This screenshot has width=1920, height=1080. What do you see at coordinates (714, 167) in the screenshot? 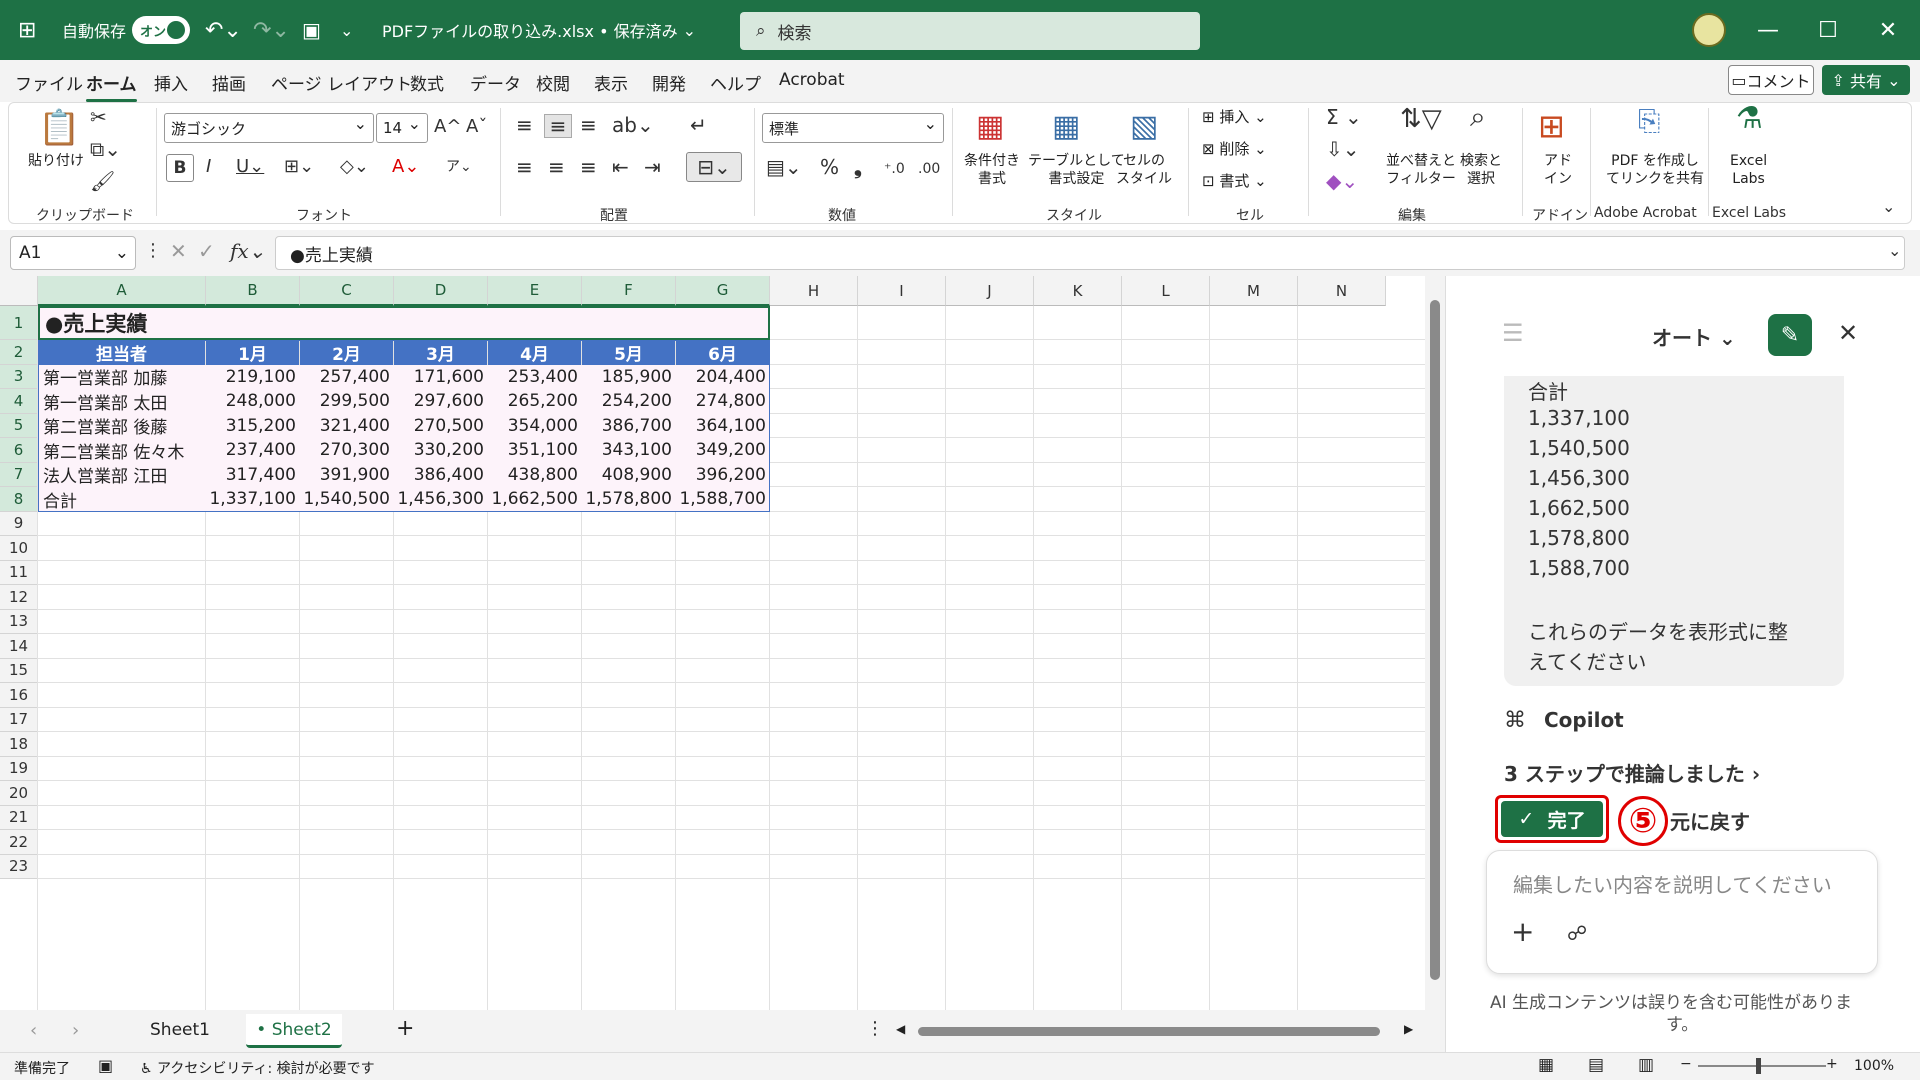
I see `merge-center-icon: ⊟⌄` at bounding box center [714, 167].